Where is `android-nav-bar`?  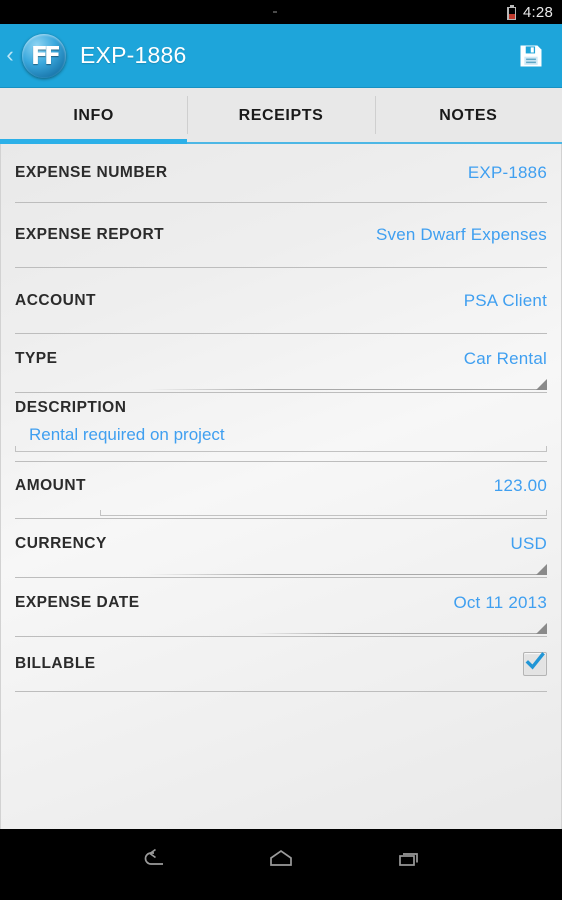
android-nav-bar is located at coordinates (281, 859).